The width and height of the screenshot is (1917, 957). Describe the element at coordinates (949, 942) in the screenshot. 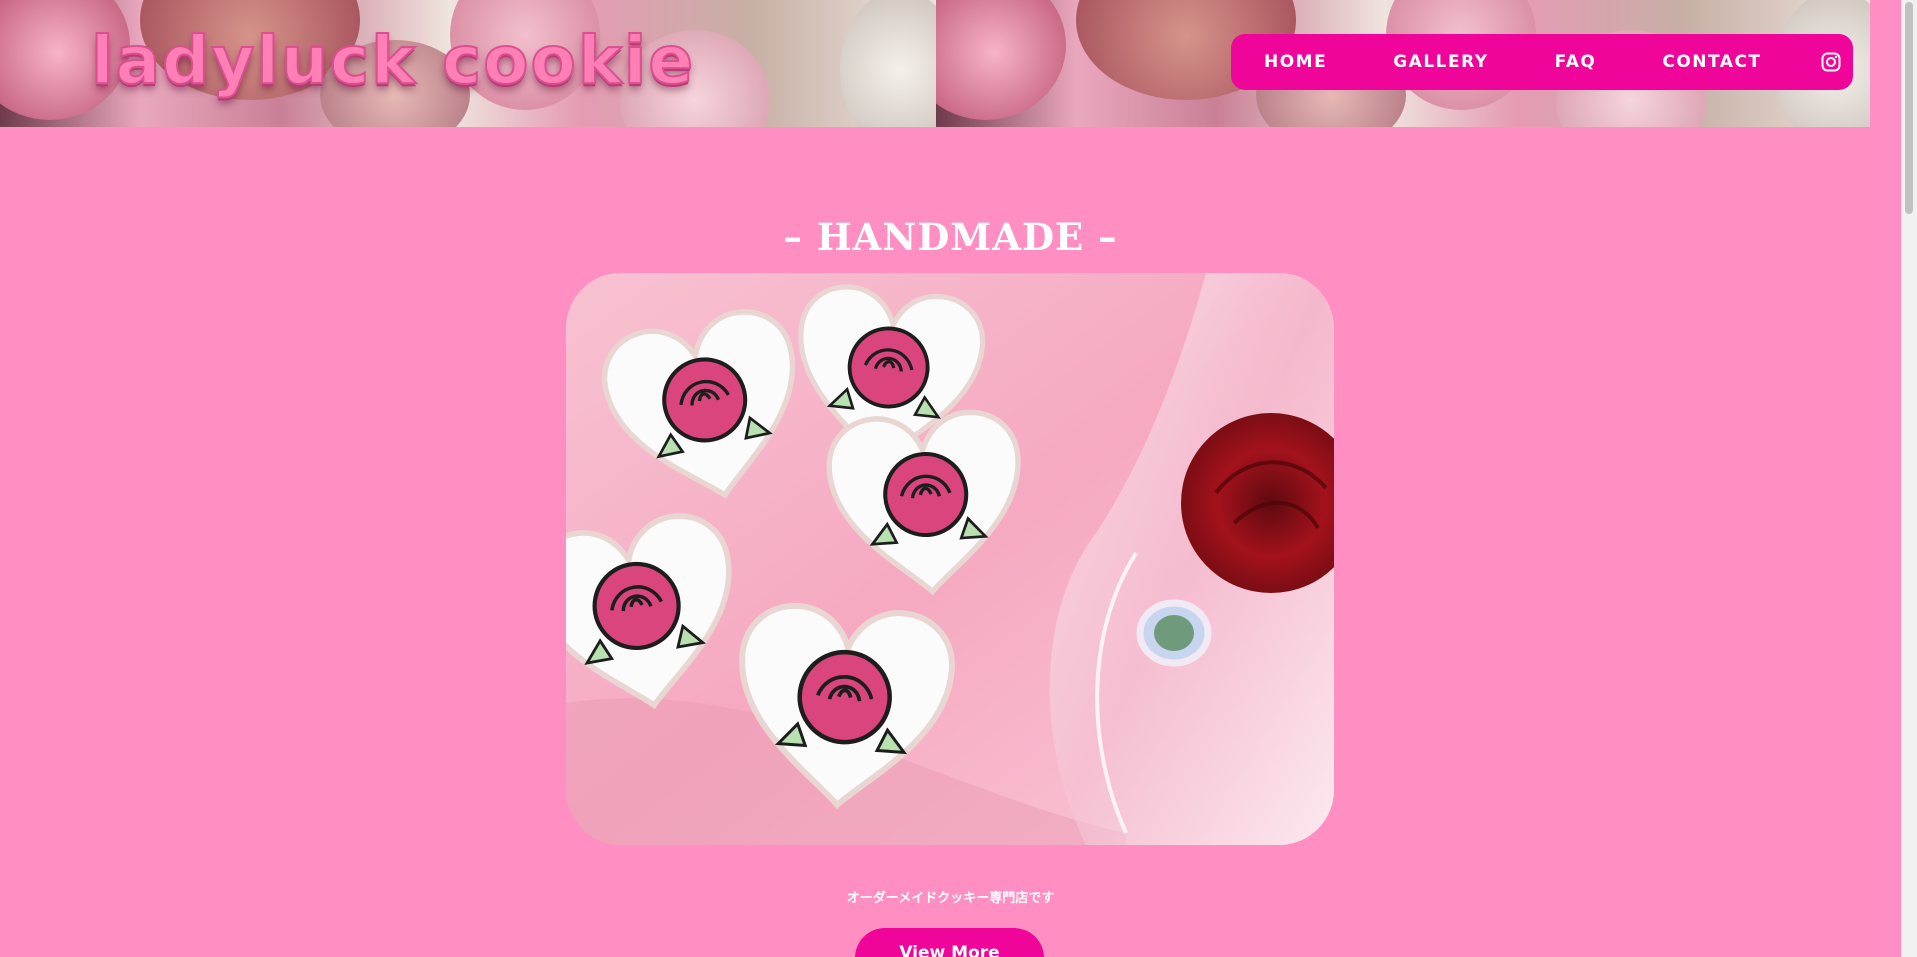

I see `view-more-button: View More` at that location.